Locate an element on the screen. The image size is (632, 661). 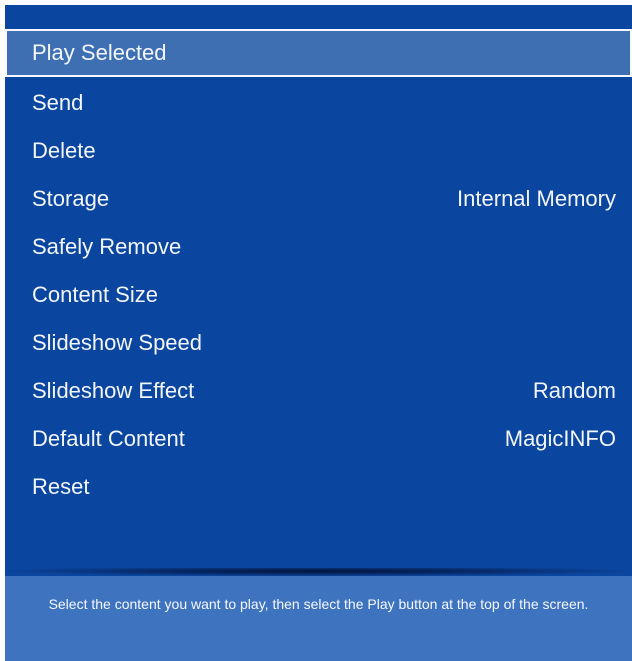
footer-divider is located at coordinates (318, 572).